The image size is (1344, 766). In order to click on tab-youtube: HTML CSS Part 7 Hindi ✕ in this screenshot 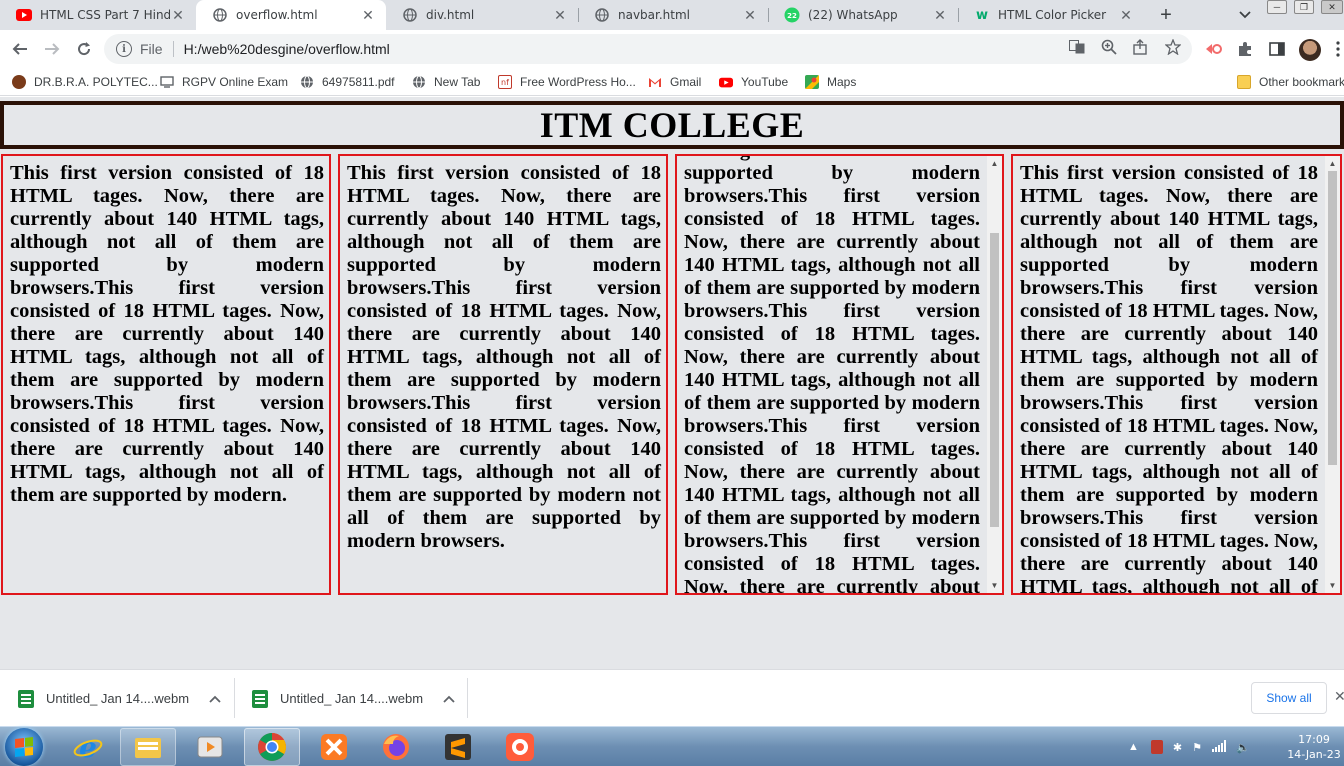, I will do `click(98, 15)`.